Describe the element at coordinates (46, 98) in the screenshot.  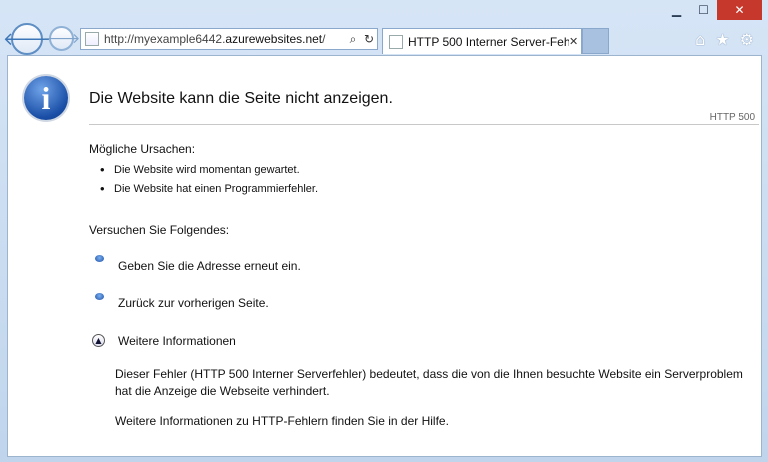
I see `info-icon: i` at that location.